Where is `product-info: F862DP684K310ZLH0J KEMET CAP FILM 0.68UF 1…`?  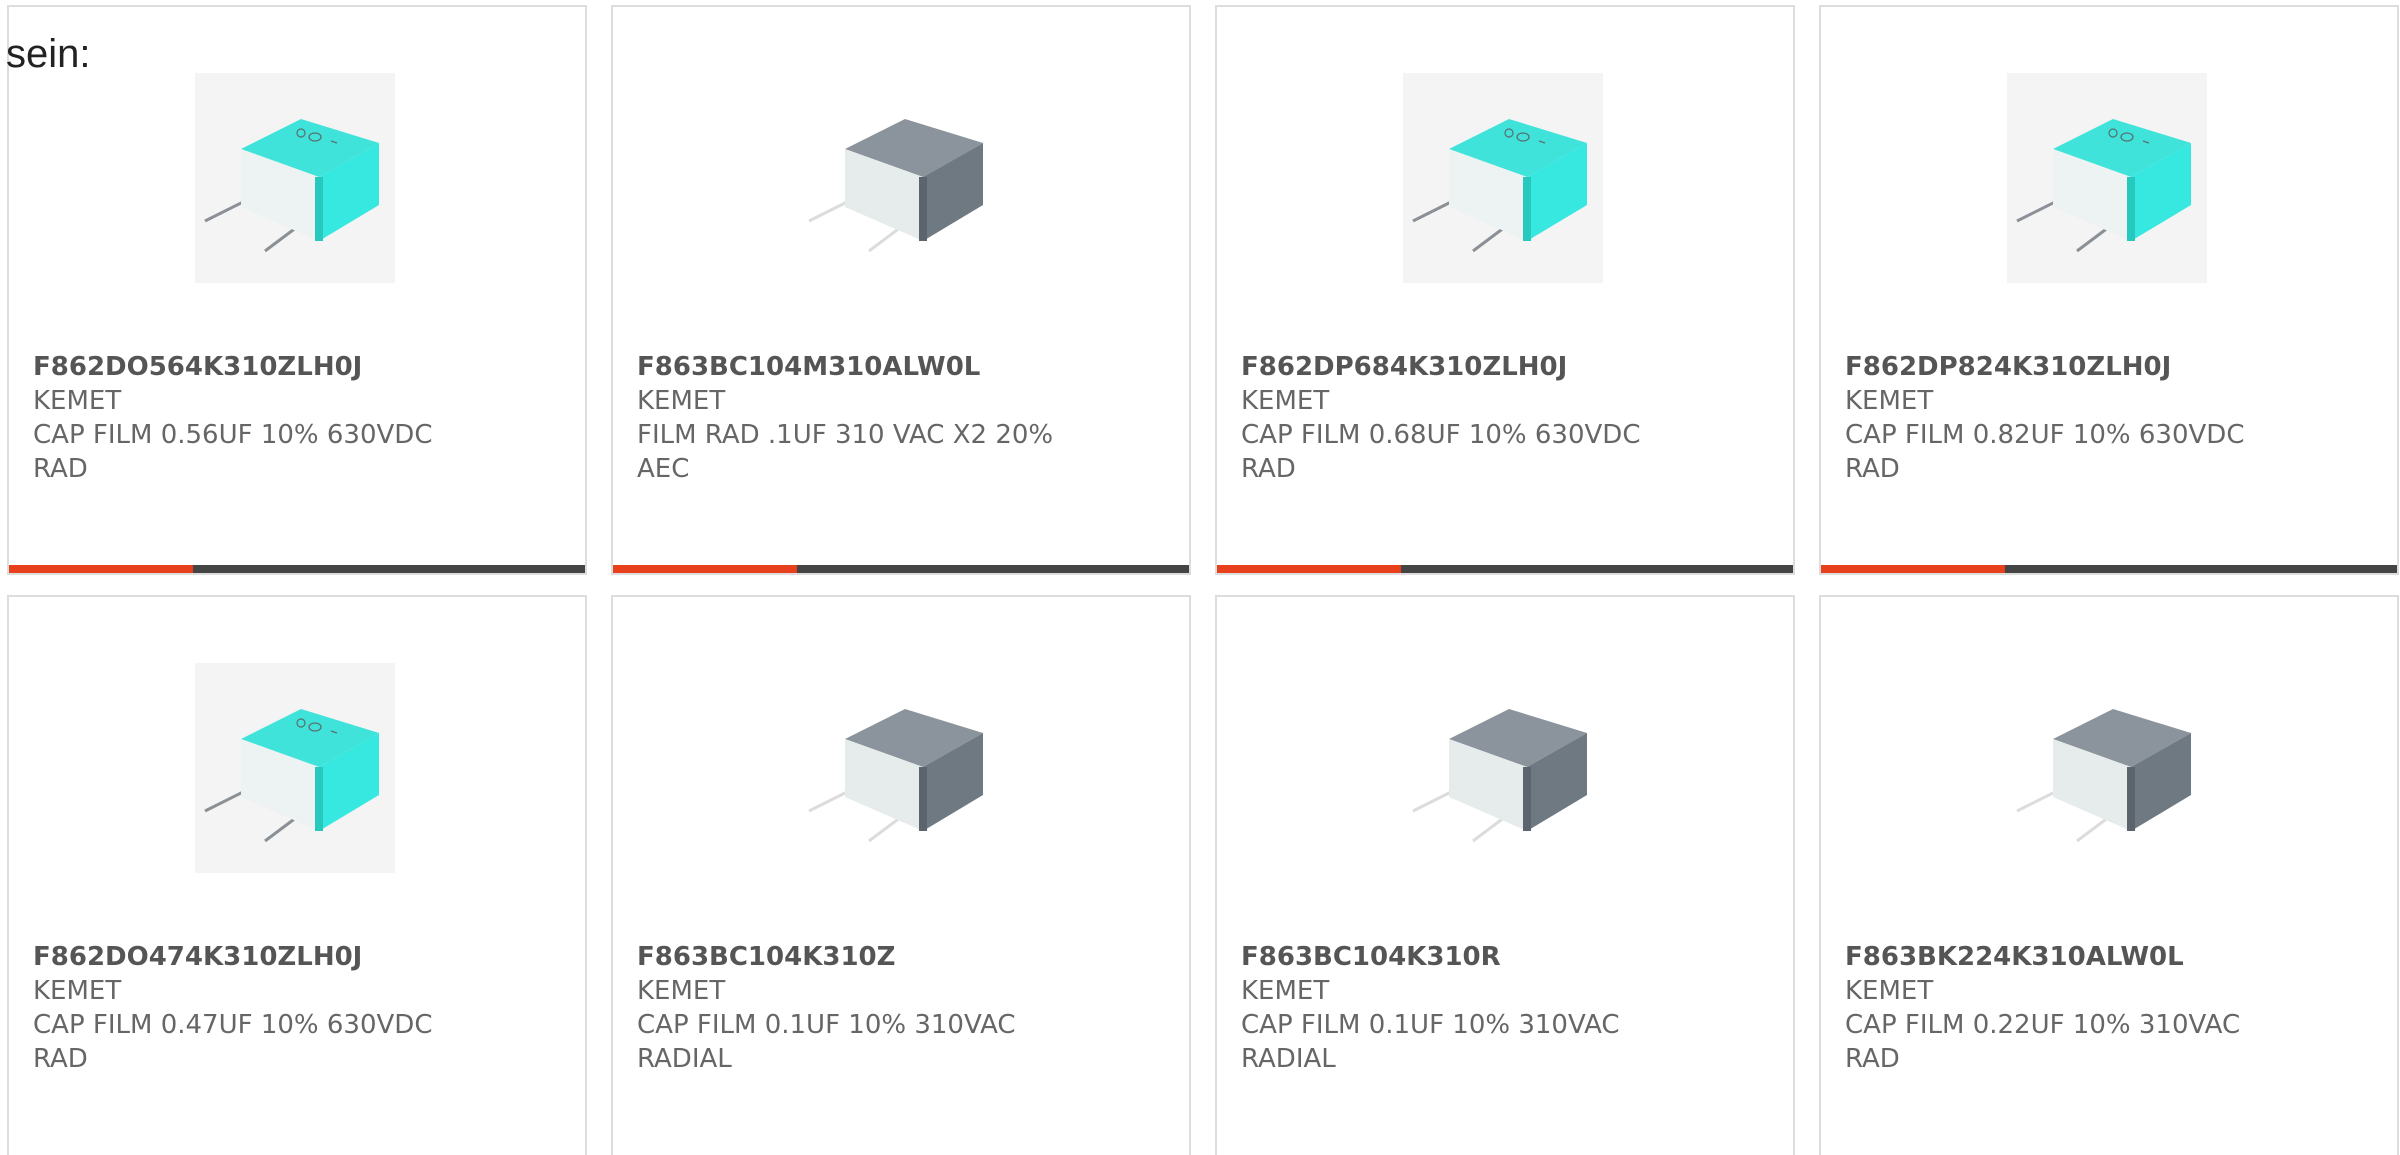
product-info: F862DP684K310ZLH0J KEMET CAP FILM 0.68UF 1… is located at coordinates (1505, 418).